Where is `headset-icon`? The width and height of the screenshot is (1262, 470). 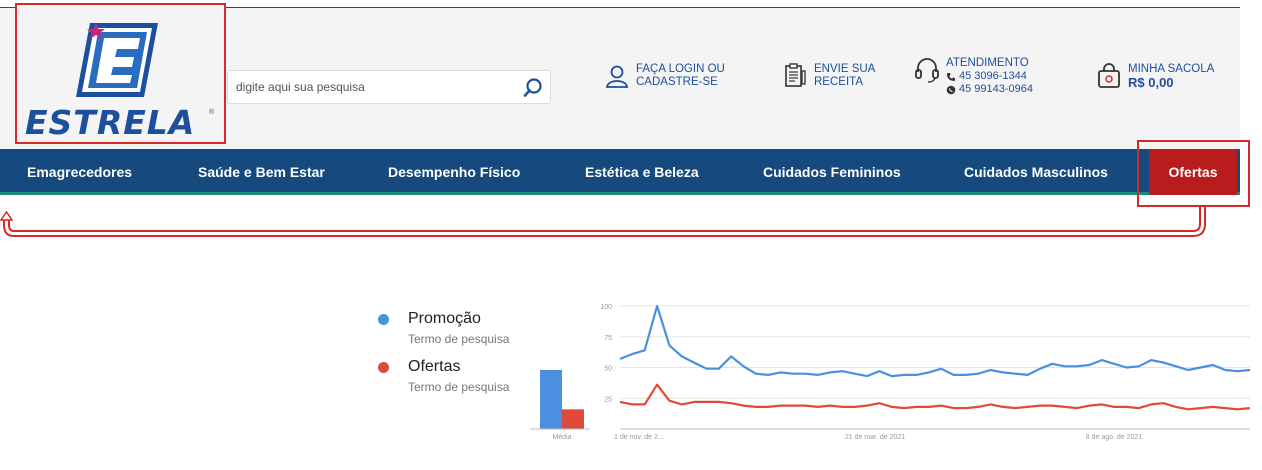 headset-icon is located at coordinates (927, 70).